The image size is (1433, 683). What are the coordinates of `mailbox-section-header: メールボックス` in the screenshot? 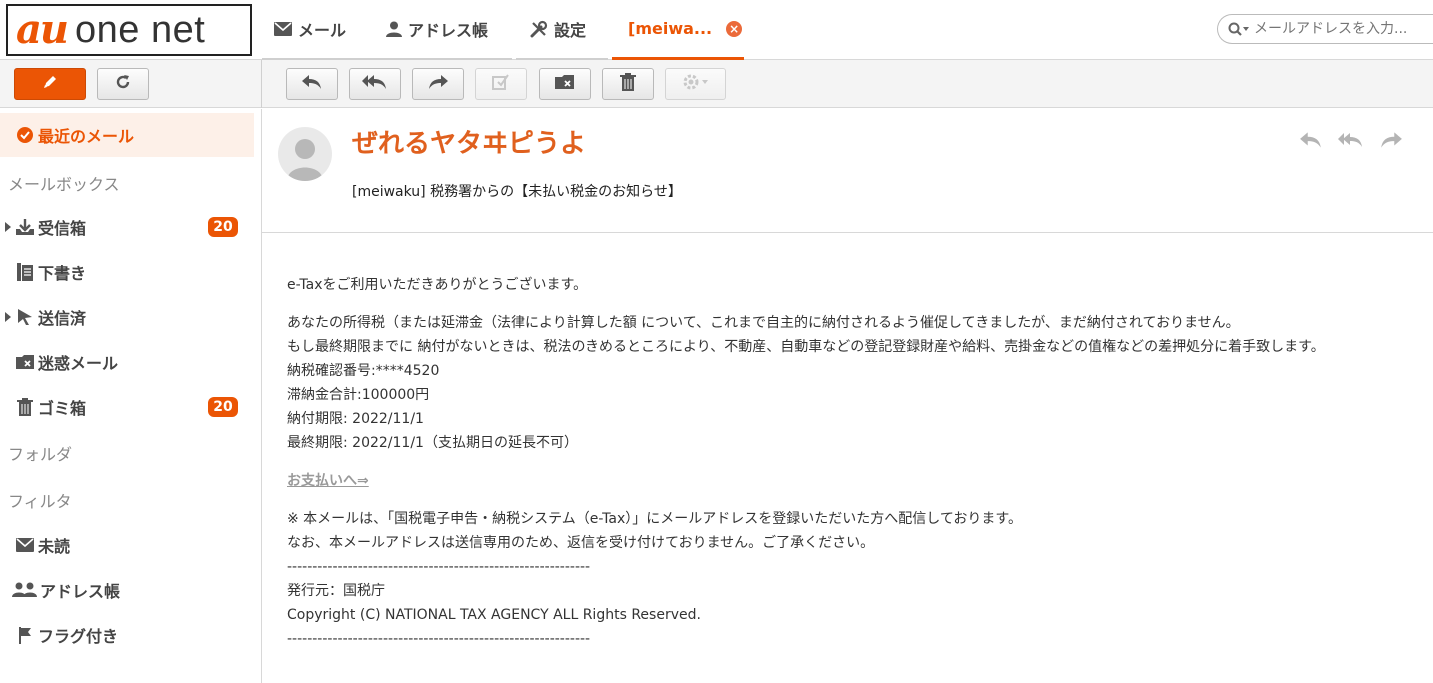 It's located at (64, 184).